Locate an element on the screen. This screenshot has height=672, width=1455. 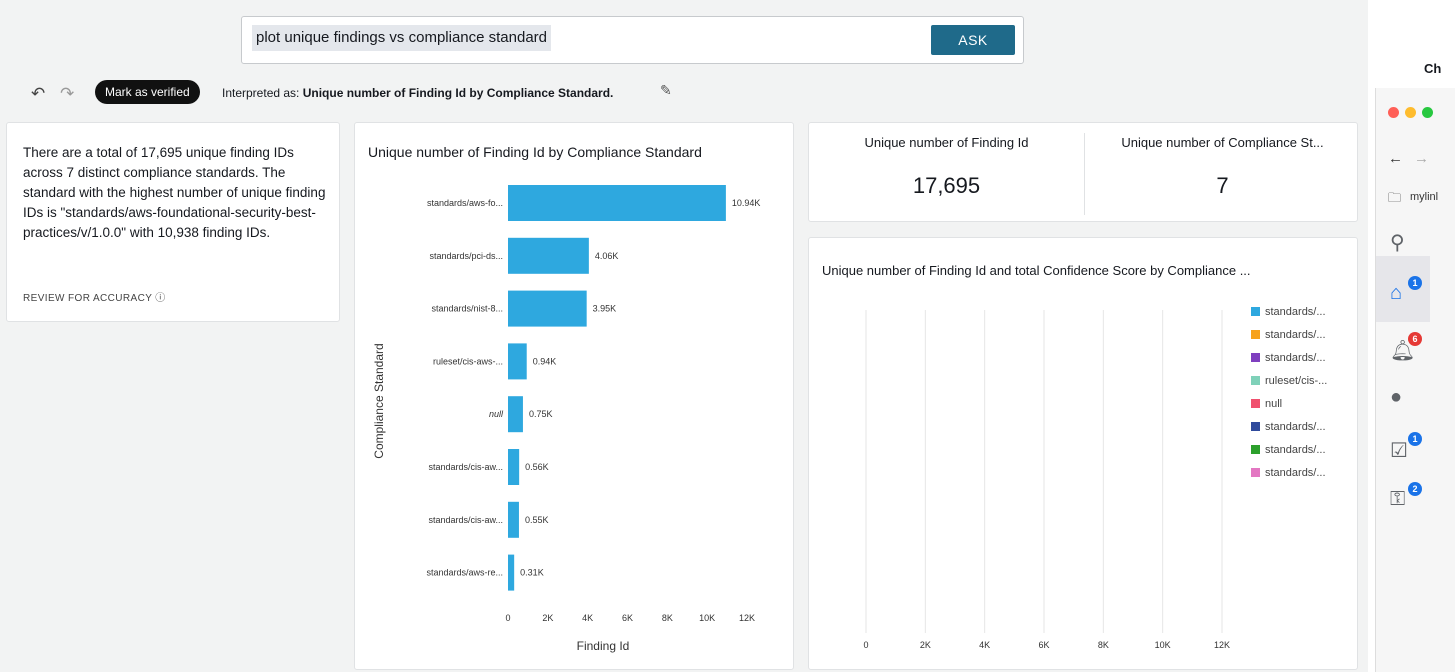
kpi-label-finding-id: Unique number of Finding Id is located at coordinates (946, 142).